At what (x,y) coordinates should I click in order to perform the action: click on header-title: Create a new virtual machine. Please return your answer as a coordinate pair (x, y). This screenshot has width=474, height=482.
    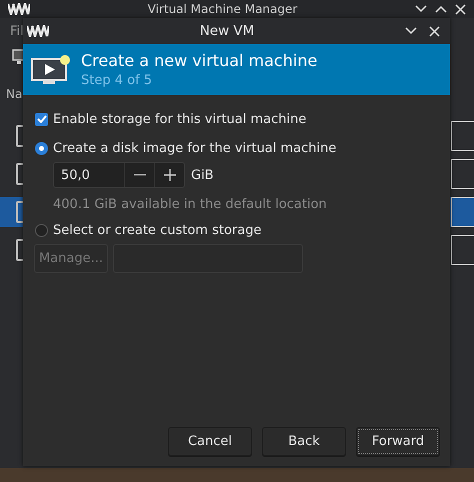
    Looking at the image, I should click on (199, 60).